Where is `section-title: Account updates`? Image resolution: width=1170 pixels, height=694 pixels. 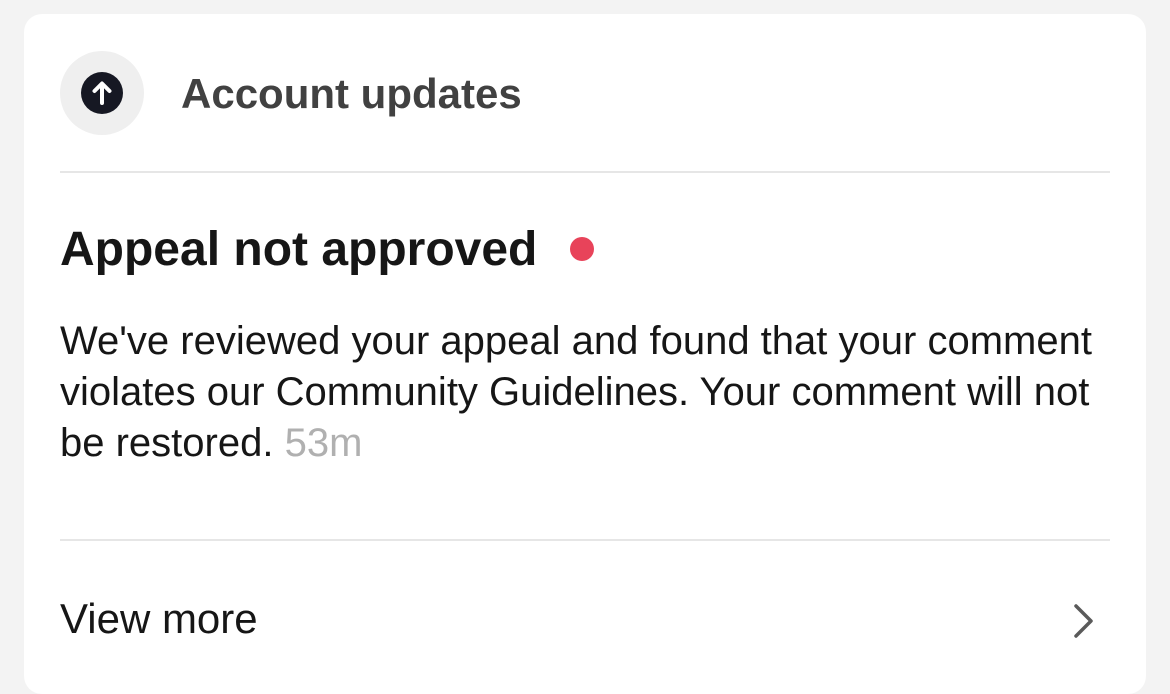
section-title: Account updates is located at coordinates (351, 93).